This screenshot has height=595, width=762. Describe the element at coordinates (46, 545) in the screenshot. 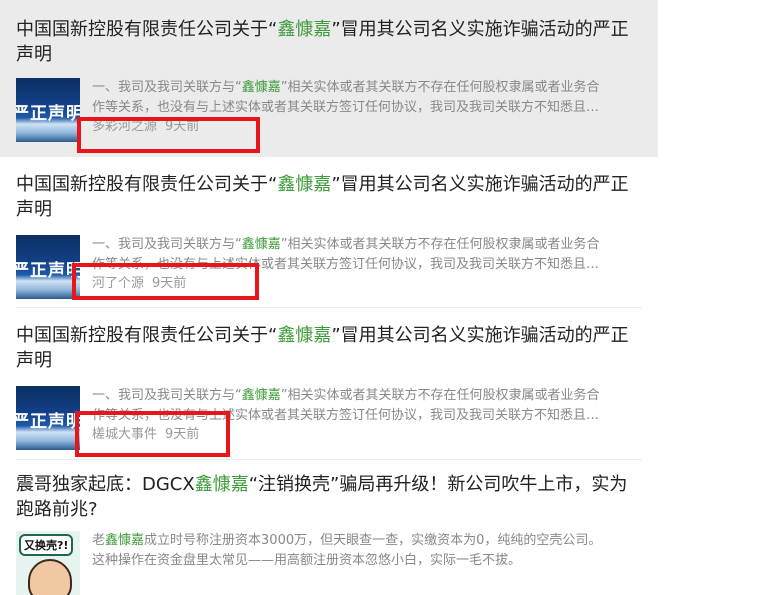

I see `thumbnail-caption: 又换壳?!` at that location.